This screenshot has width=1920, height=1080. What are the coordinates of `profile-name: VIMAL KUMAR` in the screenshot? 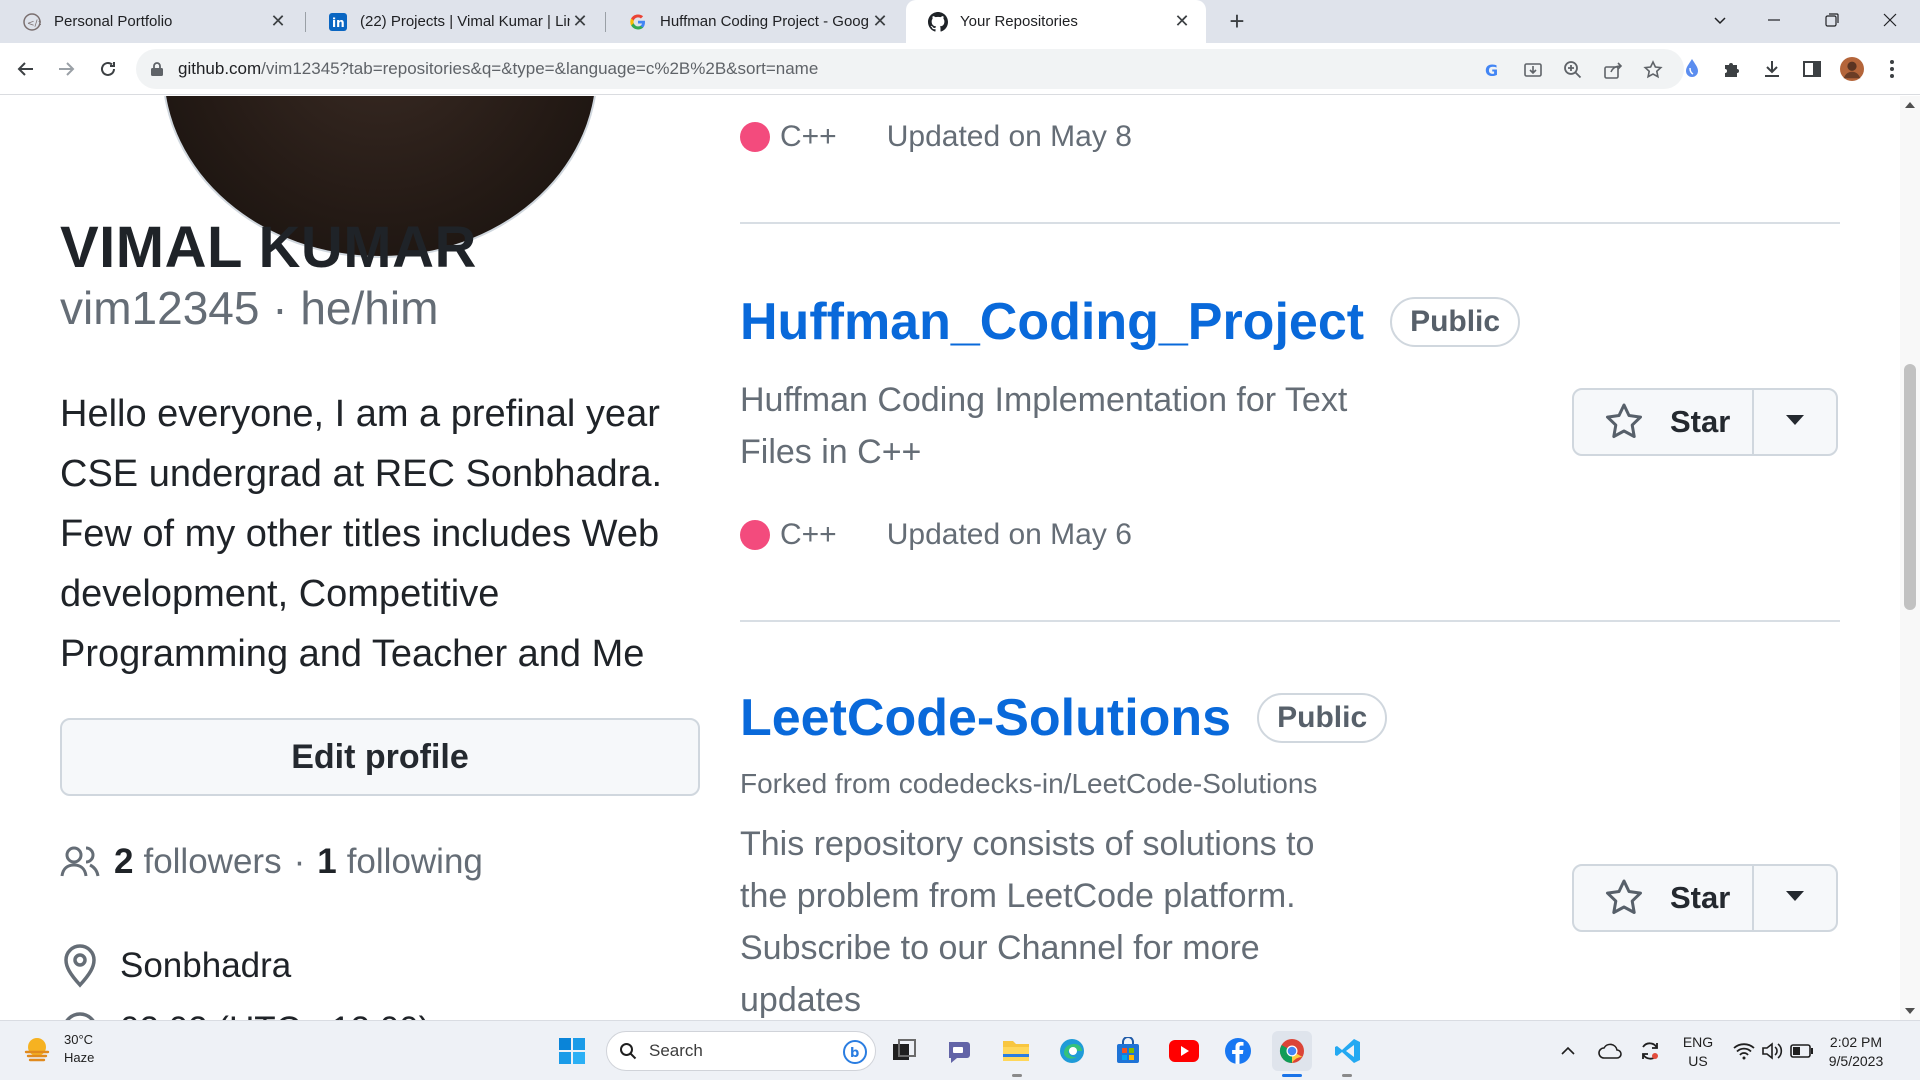 It's located at (268, 247).